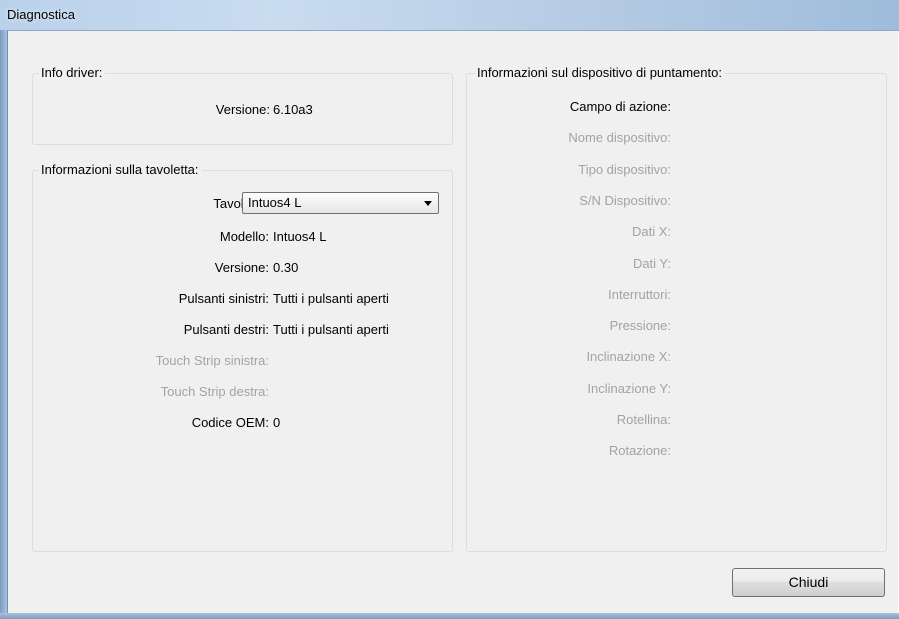  I want to click on tablet-info-legend: Informazioni sulla tavoletta:, so click(120, 169).